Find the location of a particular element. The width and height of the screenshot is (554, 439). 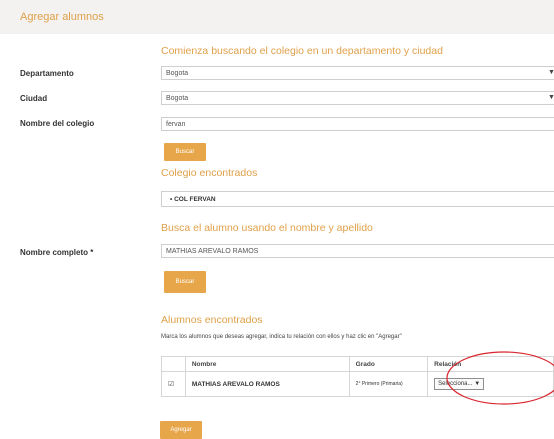

column-header-relation: Relación is located at coordinates (490, 364).